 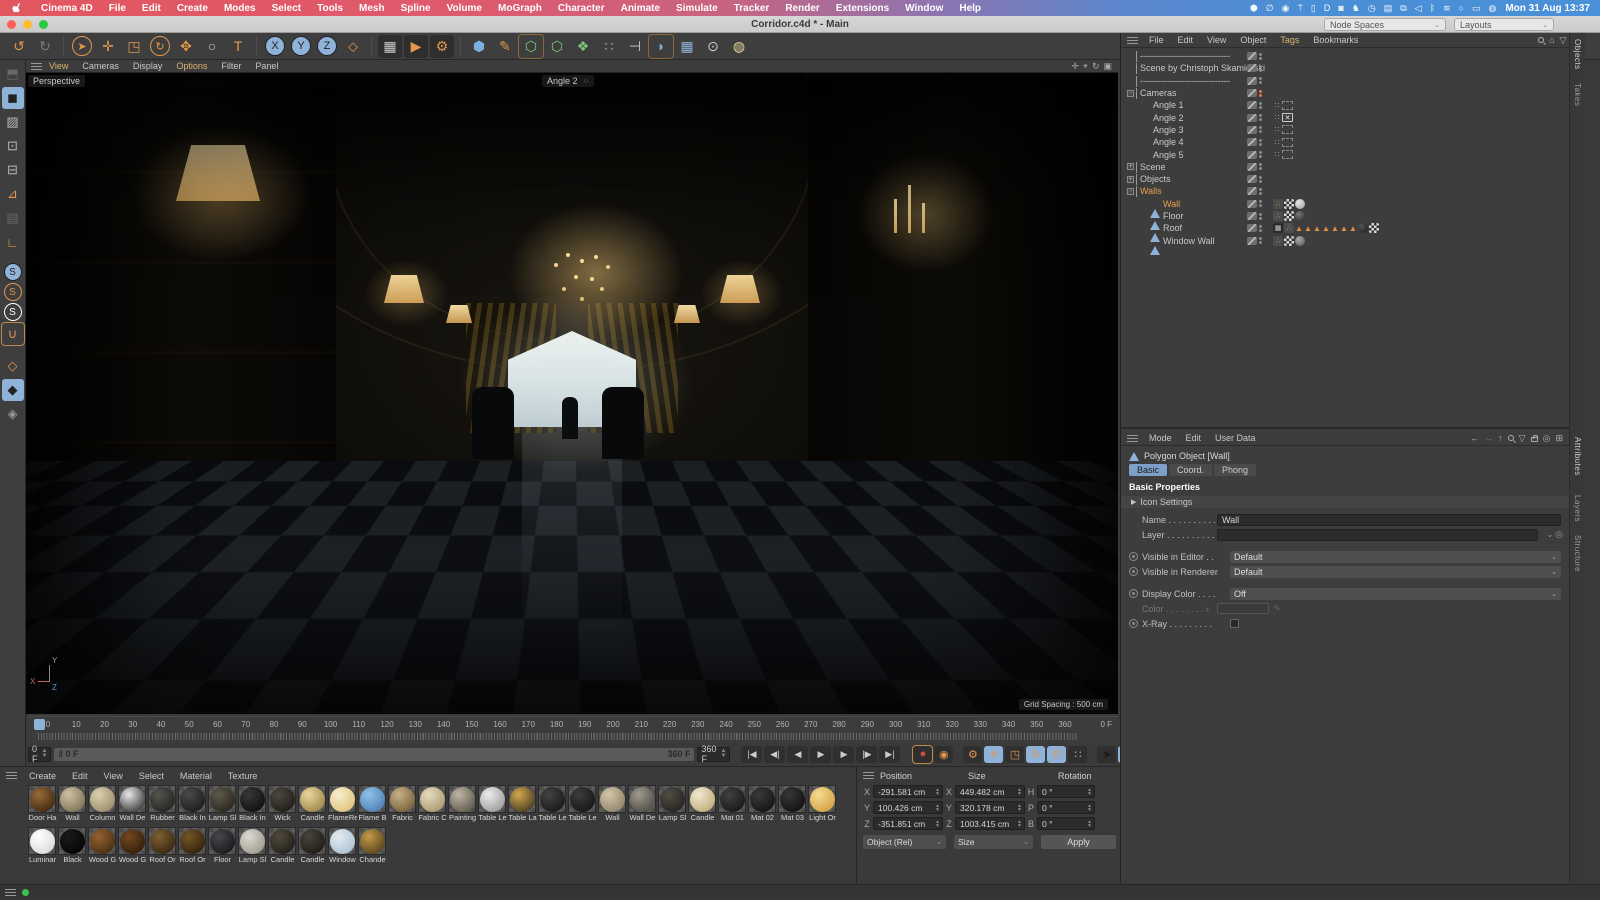 I want to click on menubar-item-character: Character, so click(x=581, y=8).